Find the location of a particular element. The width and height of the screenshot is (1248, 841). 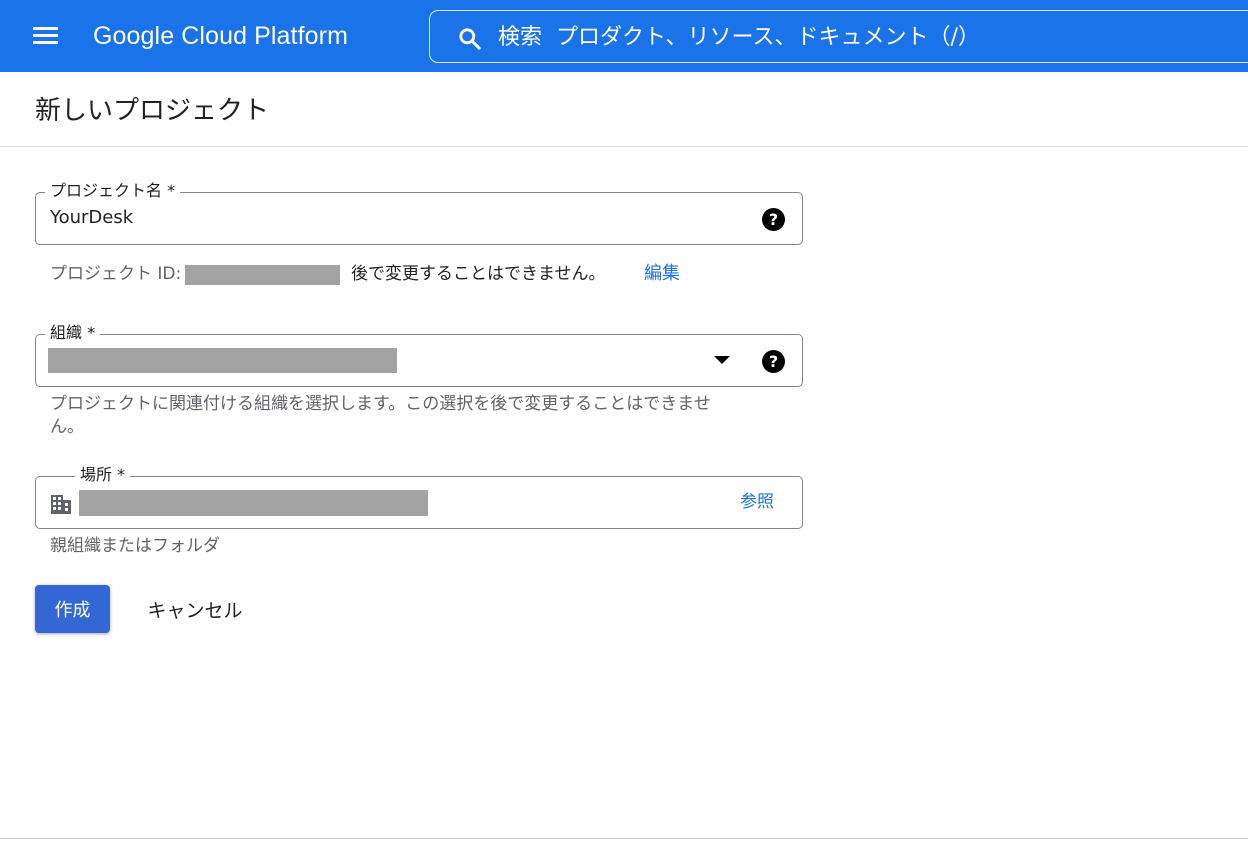

brand-title: Google Cloud Platform is located at coordinates (220, 36).